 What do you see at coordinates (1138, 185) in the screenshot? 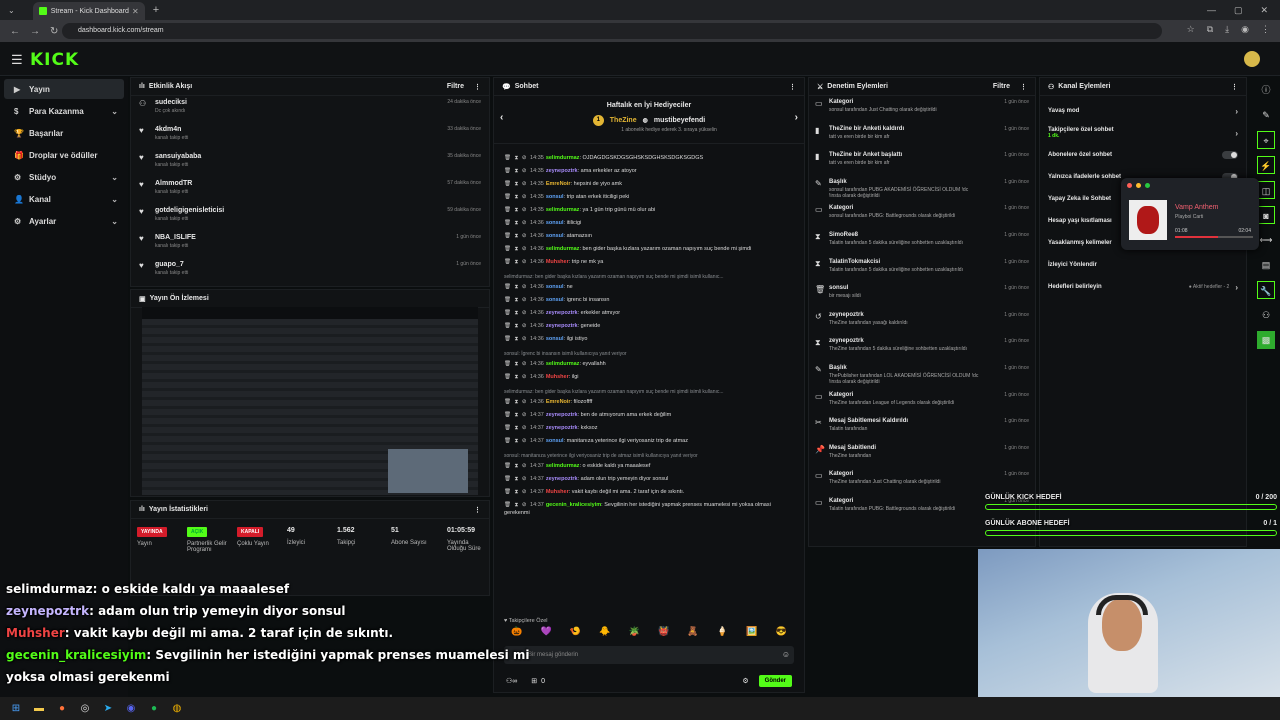
I see `player-min-dot` at bounding box center [1138, 185].